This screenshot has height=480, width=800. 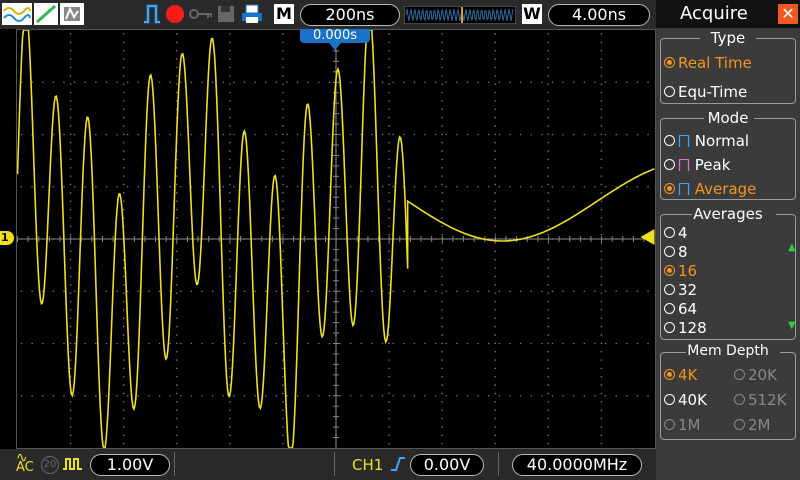 What do you see at coordinates (201, 14) in the screenshot?
I see `key-icon` at bounding box center [201, 14].